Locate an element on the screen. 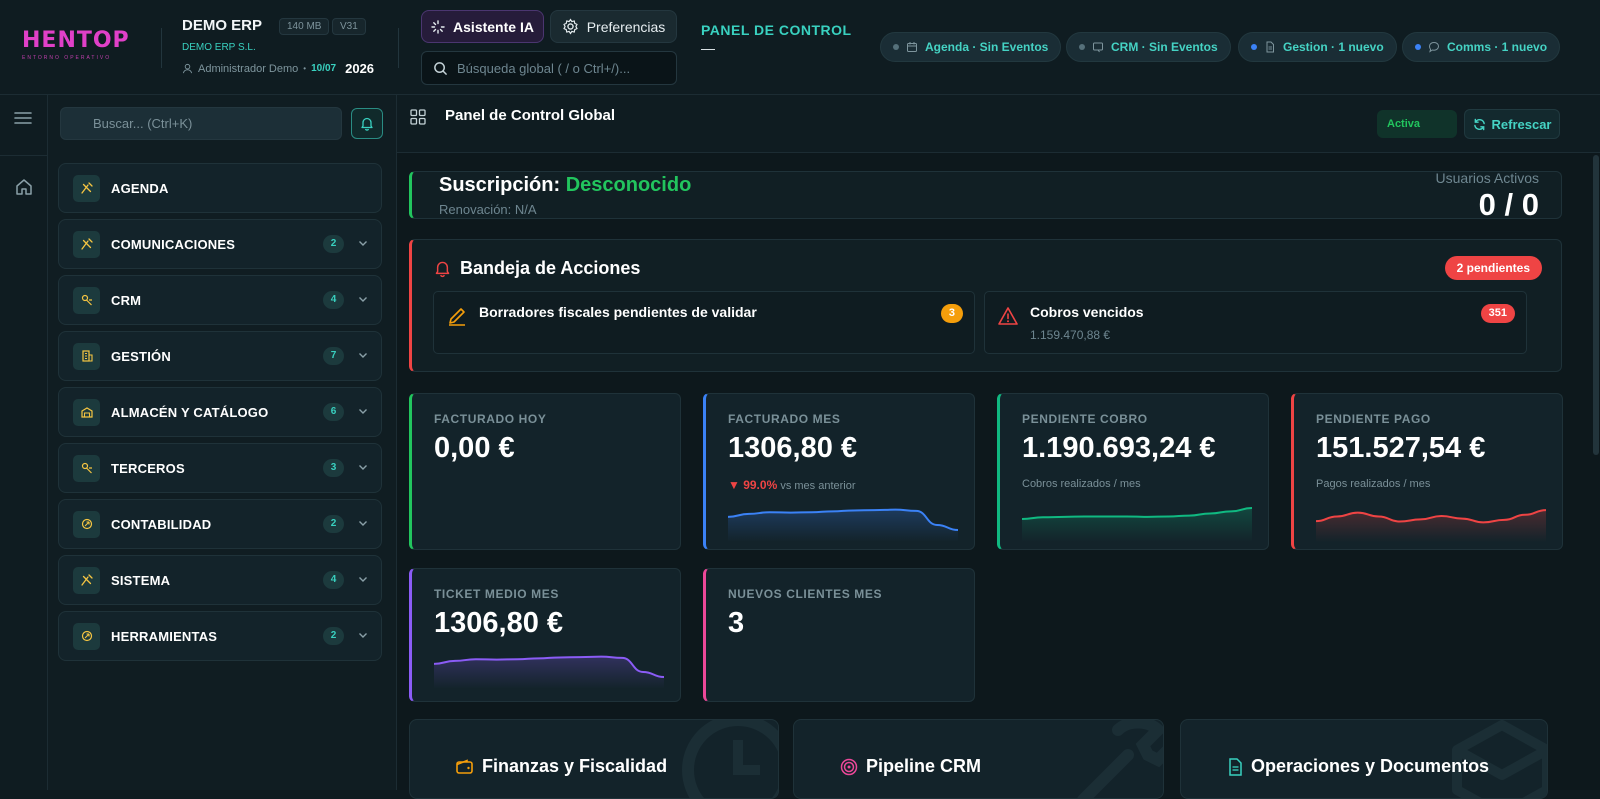  chip-crm: CRM · Sin Eventos is located at coordinates (1148, 47).